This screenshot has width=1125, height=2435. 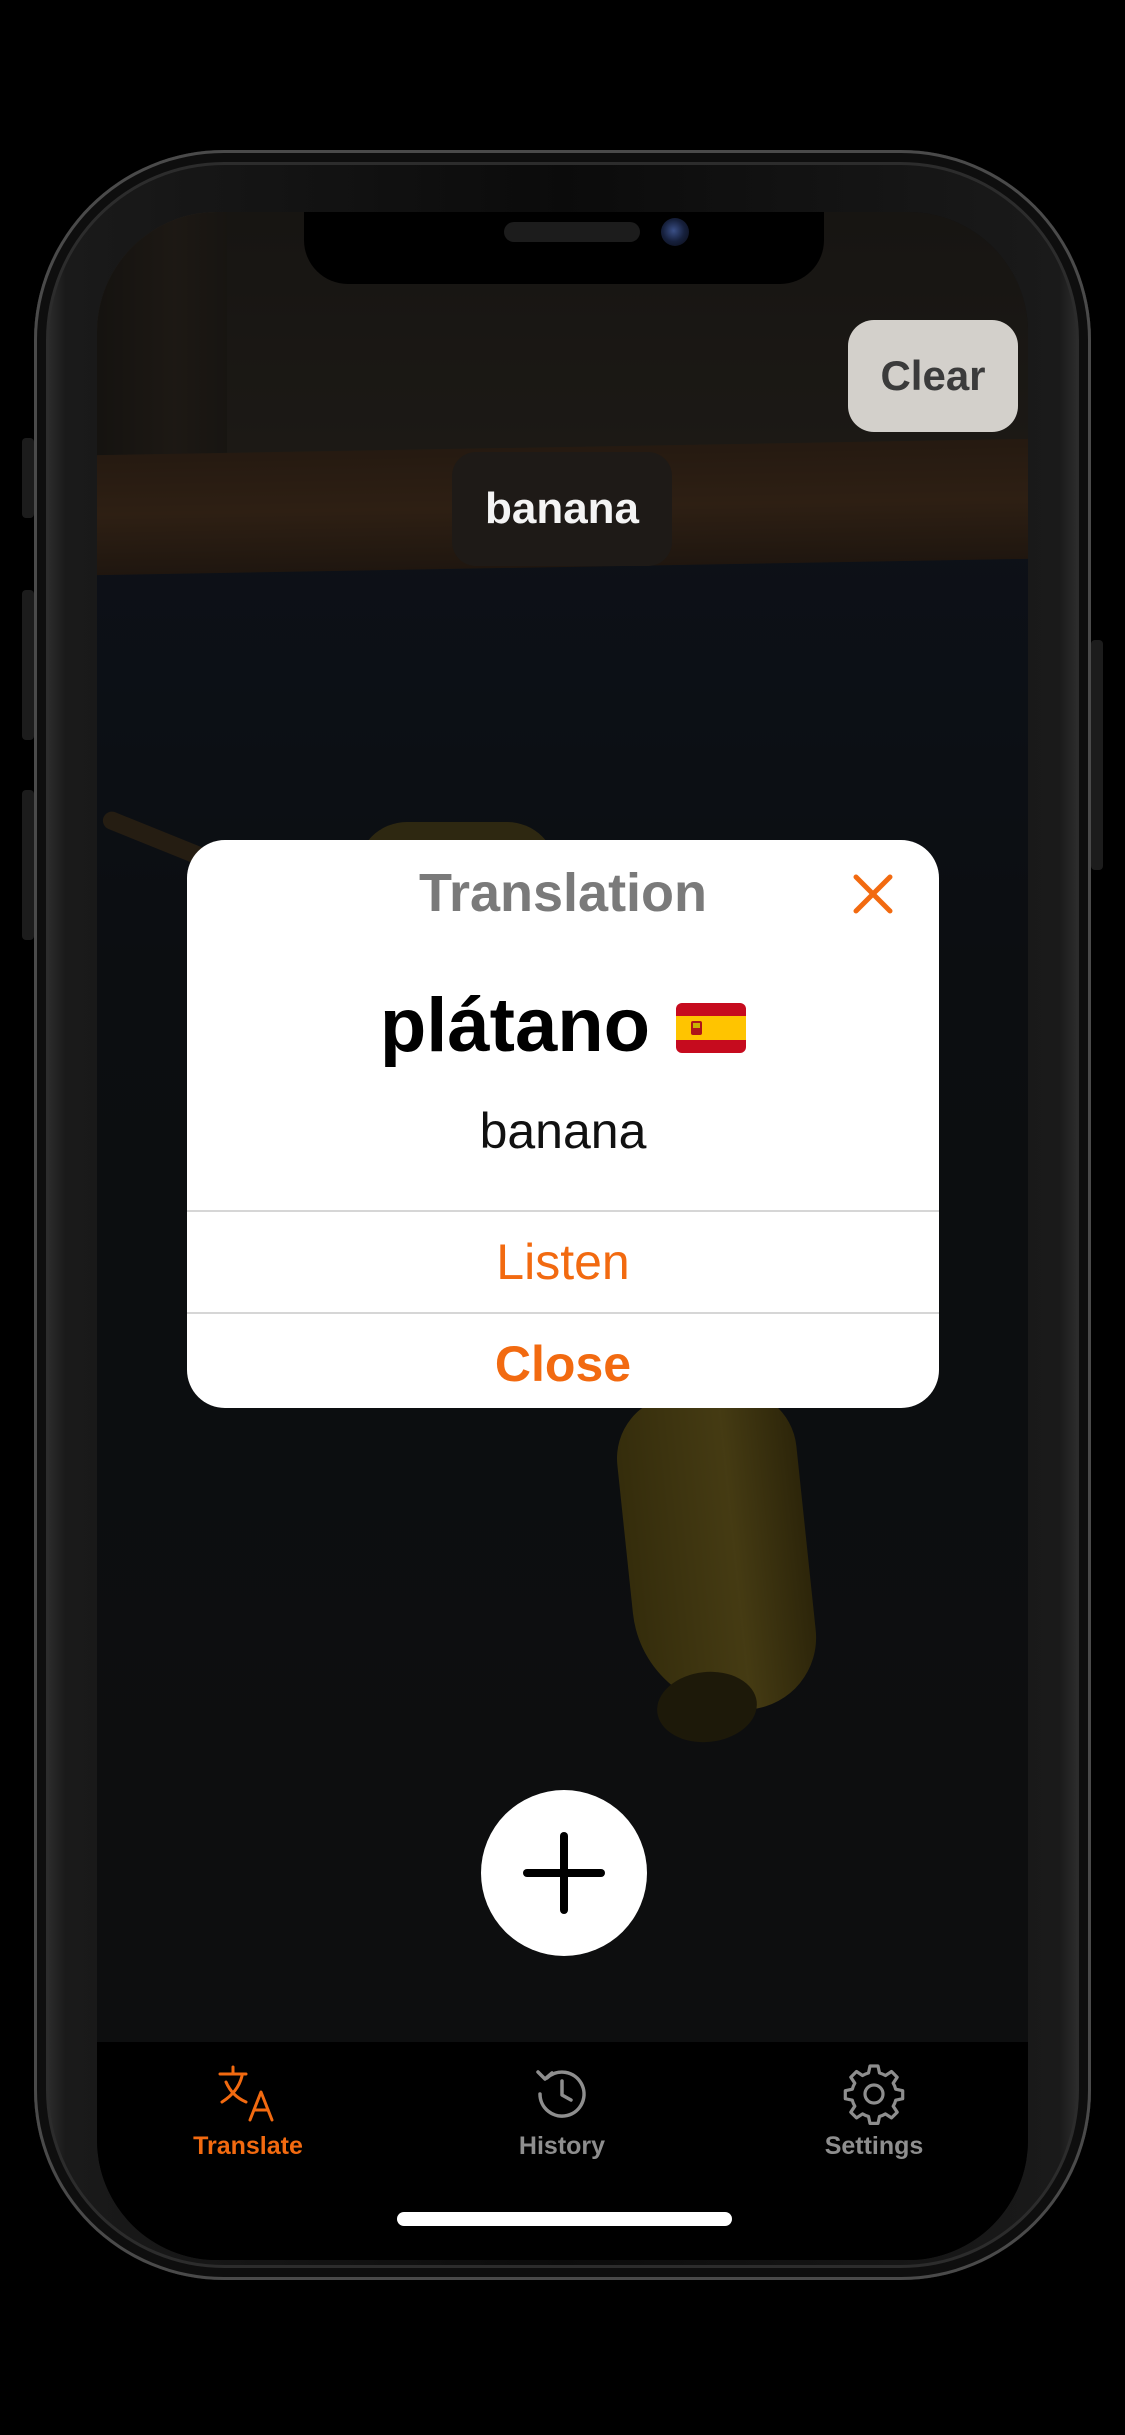 I want to click on tab-label: History, so click(x=562, y=2146).